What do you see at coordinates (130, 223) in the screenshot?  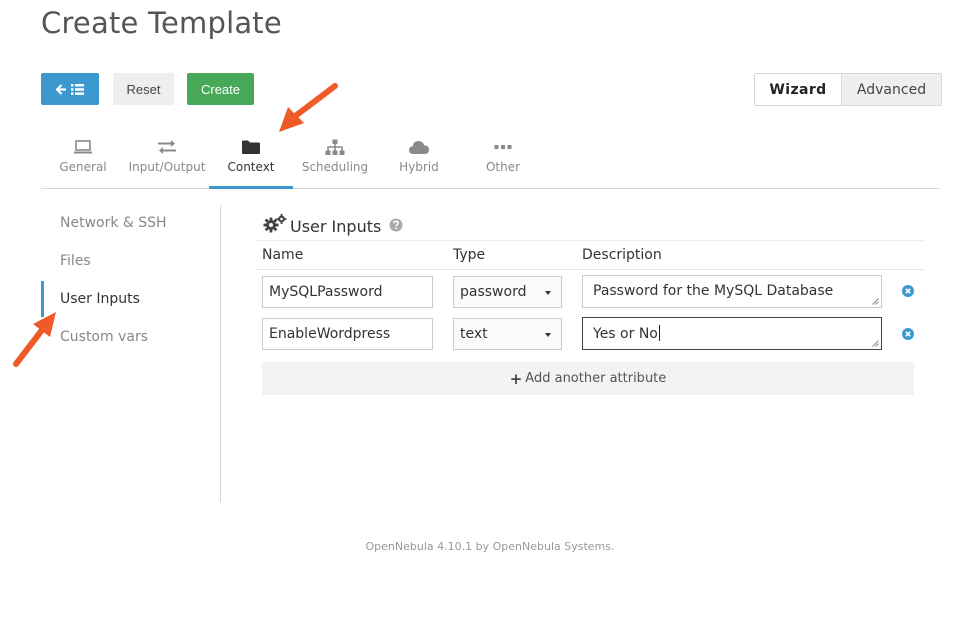 I see `sidenav-item-network-ssh: Network & SSH` at bounding box center [130, 223].